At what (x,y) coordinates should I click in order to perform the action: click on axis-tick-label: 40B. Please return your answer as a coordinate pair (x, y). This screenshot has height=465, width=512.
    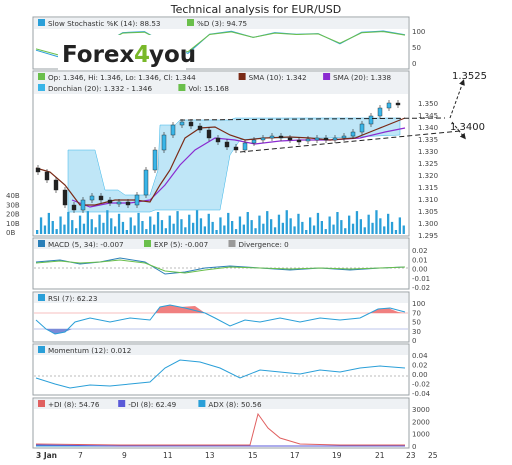
    Looking at the image, I should click on (13, 196).